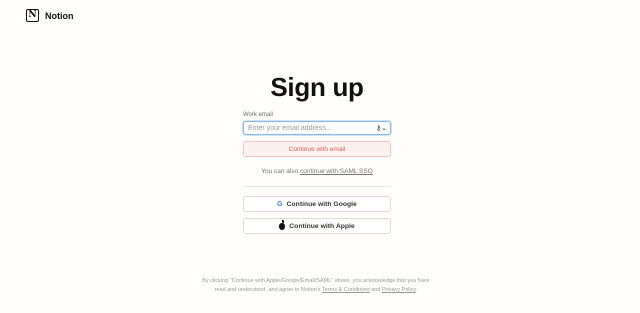 The width and height of the screenshot is (640, 313). What do you see at coordinates (317, 149) in the screenshot?
I see `continue-with-email-button: Continue with email` at bounding box center [317, 149].